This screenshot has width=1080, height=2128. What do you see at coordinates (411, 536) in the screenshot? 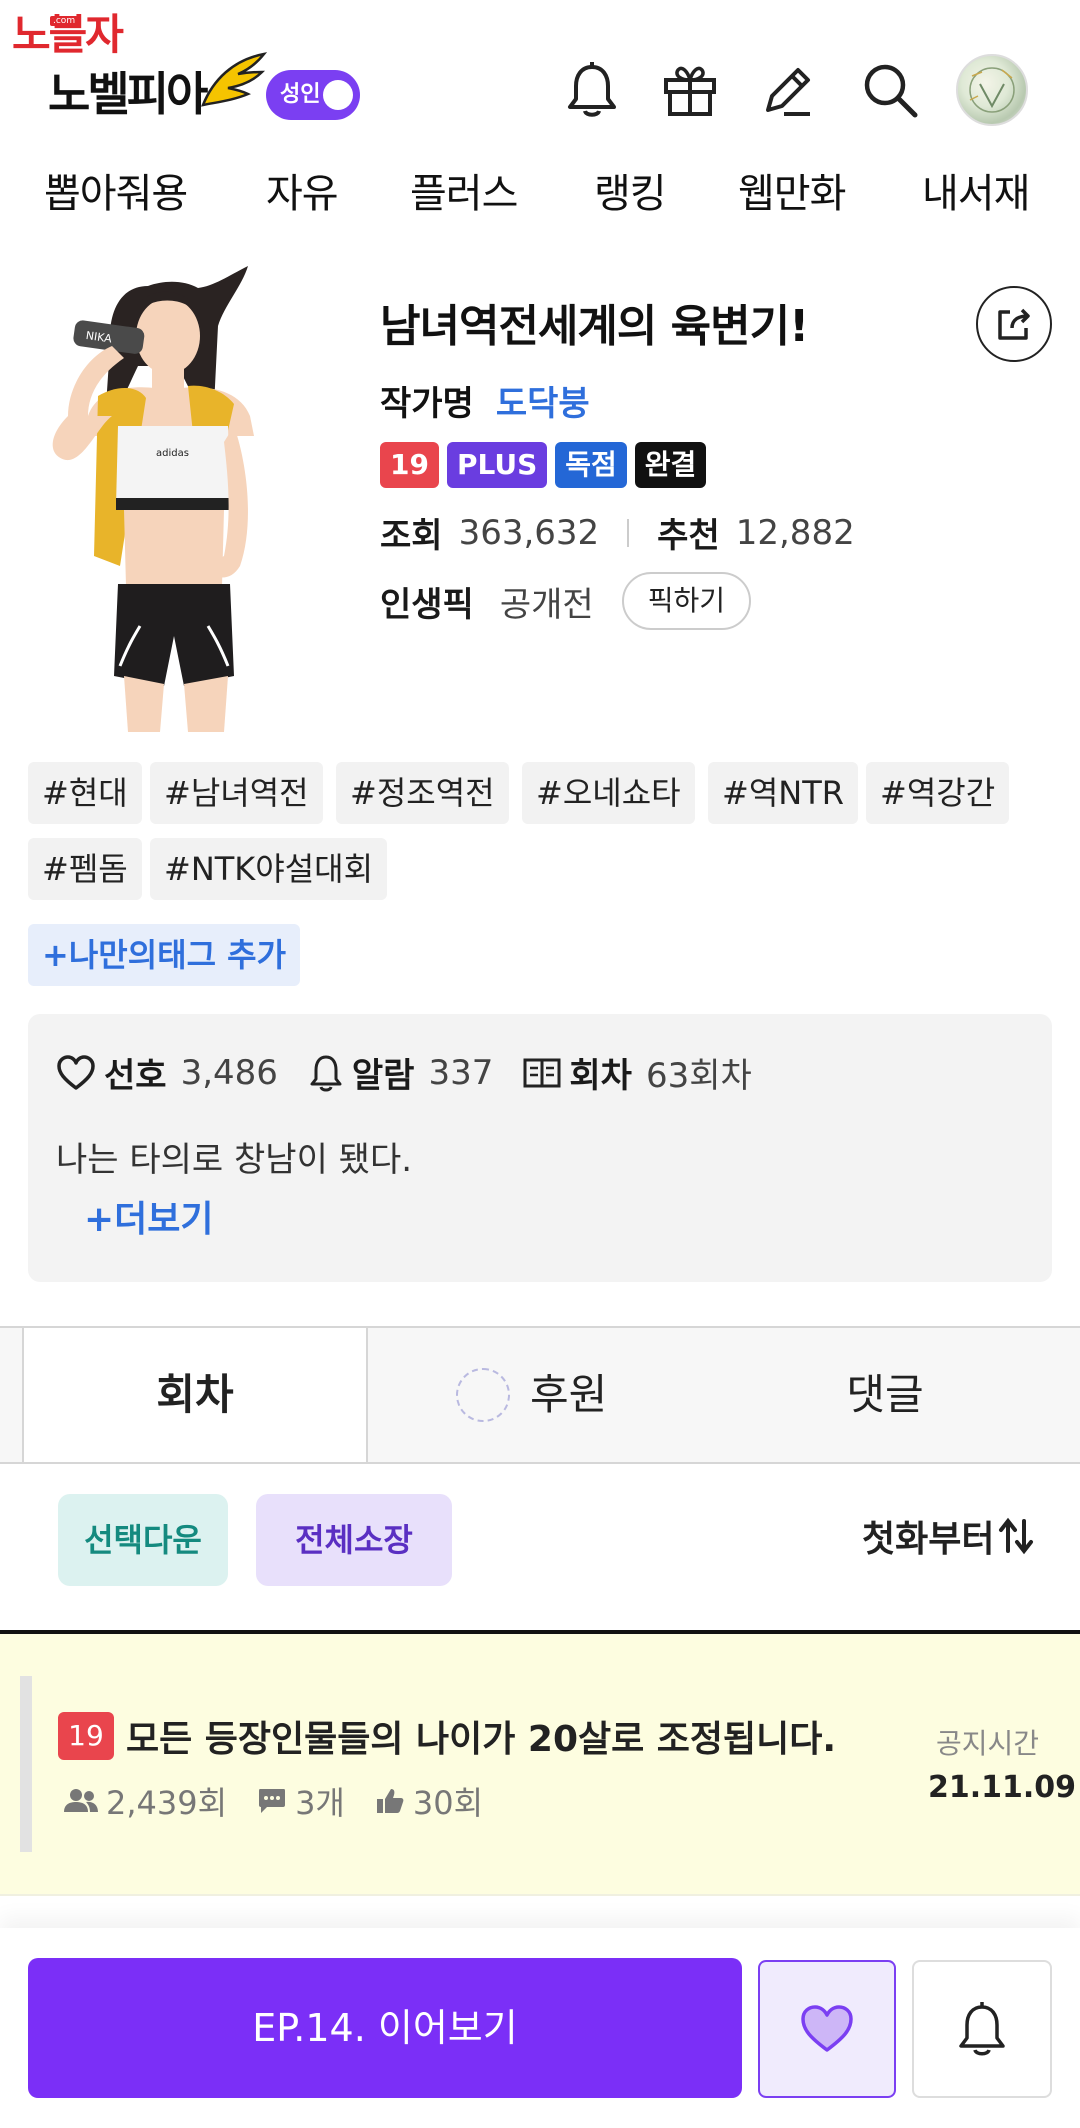
I see `views-label: 조회` at bounding box center [411, 536].